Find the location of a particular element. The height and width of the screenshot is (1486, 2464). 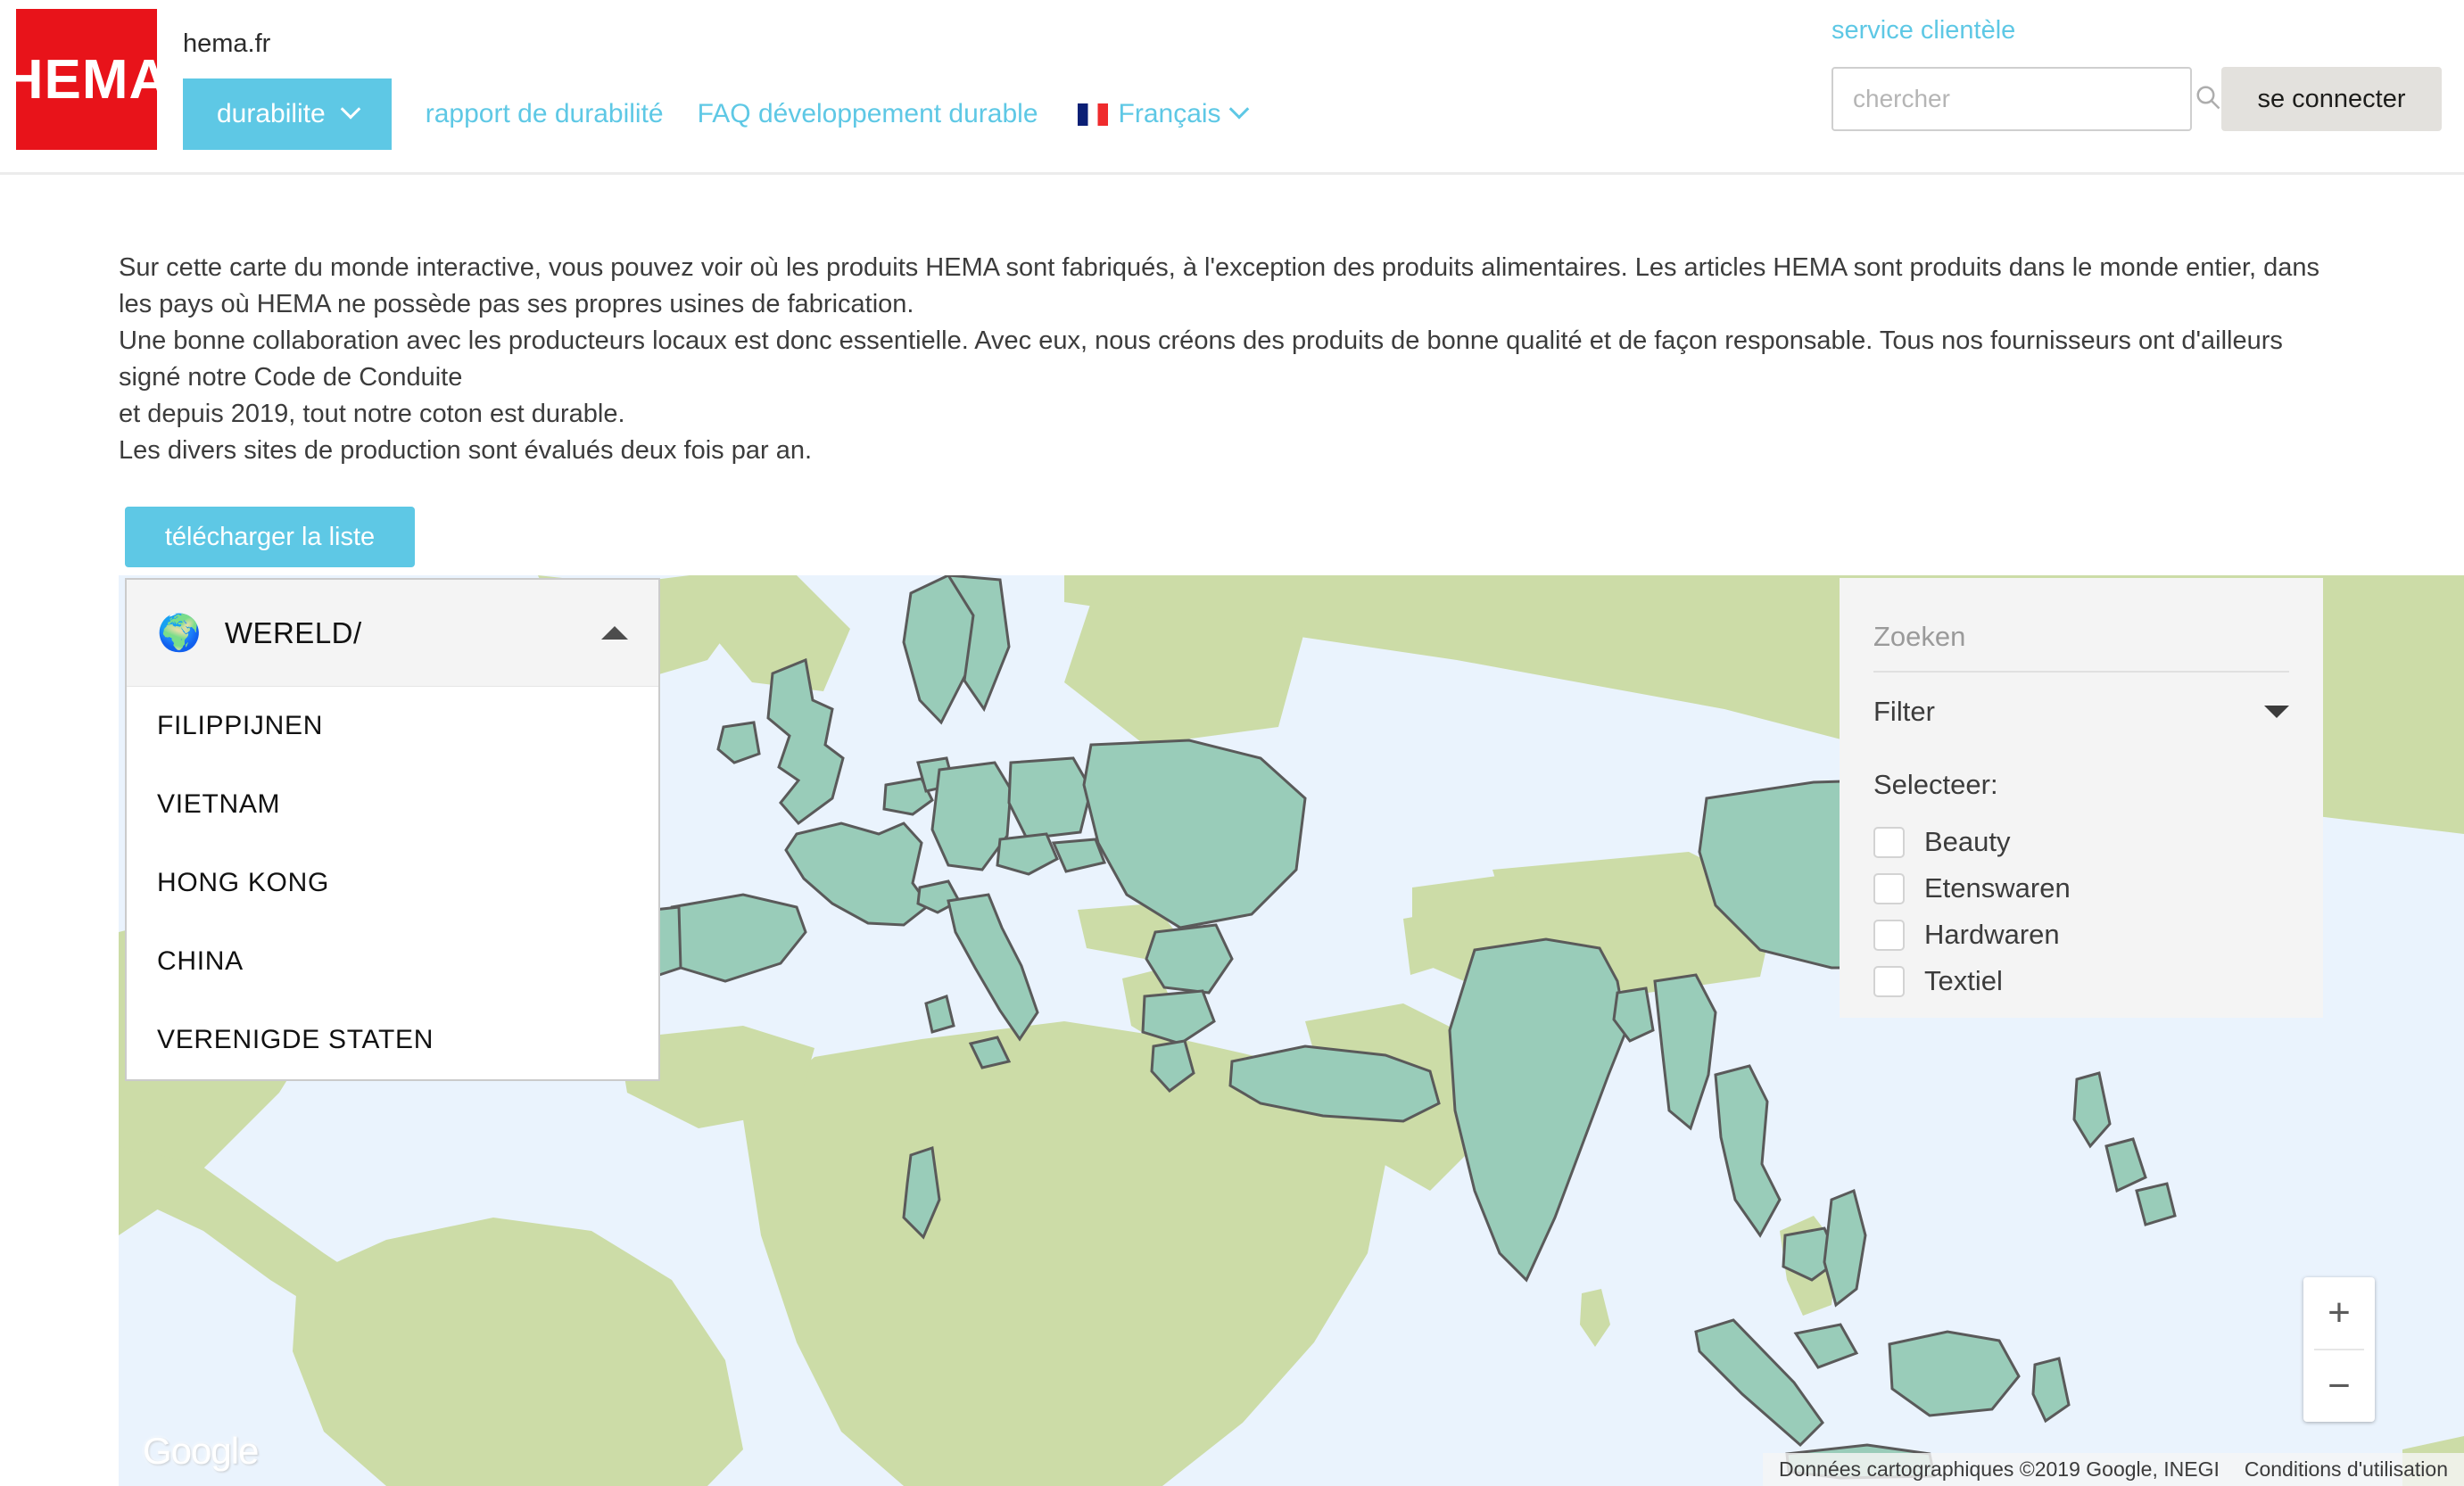

country-dropdown-label: WERELD/ is located at coordinates (293, 632).